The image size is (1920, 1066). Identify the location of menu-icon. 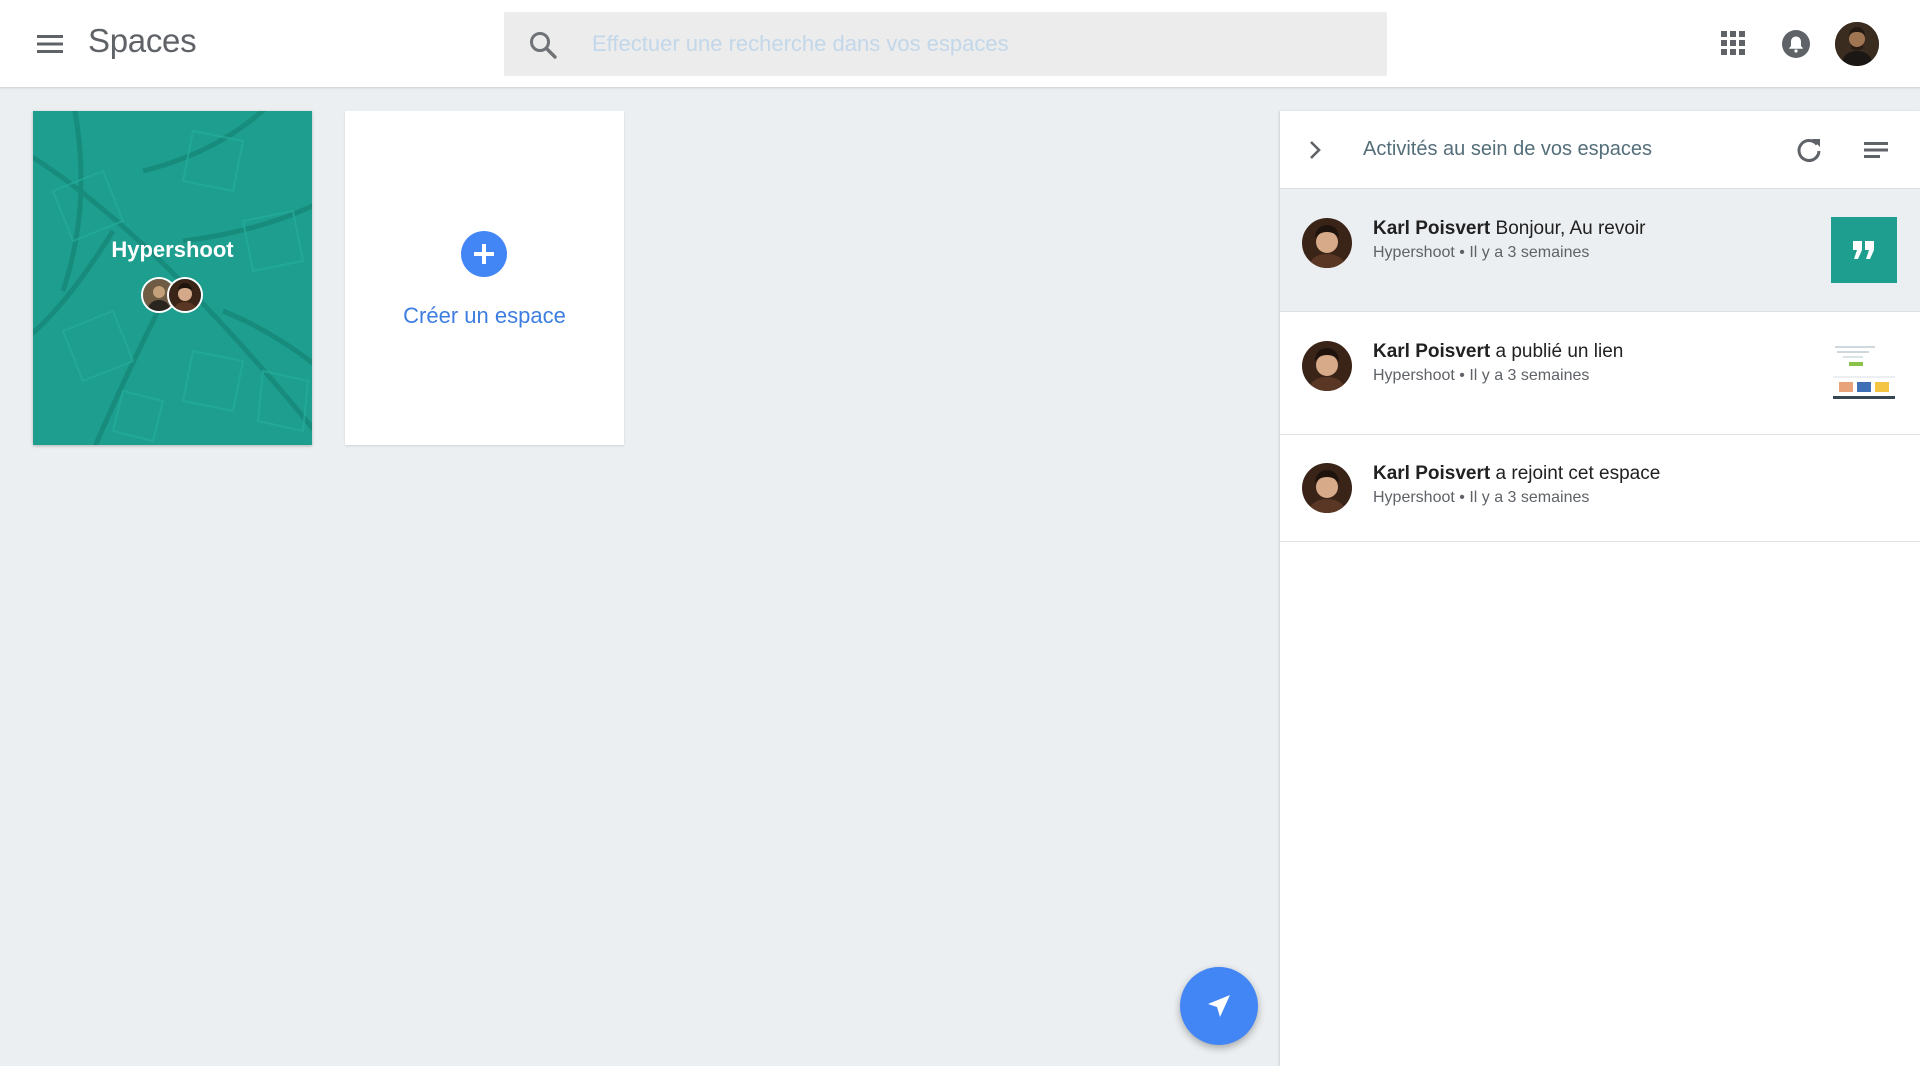
(50, 44).